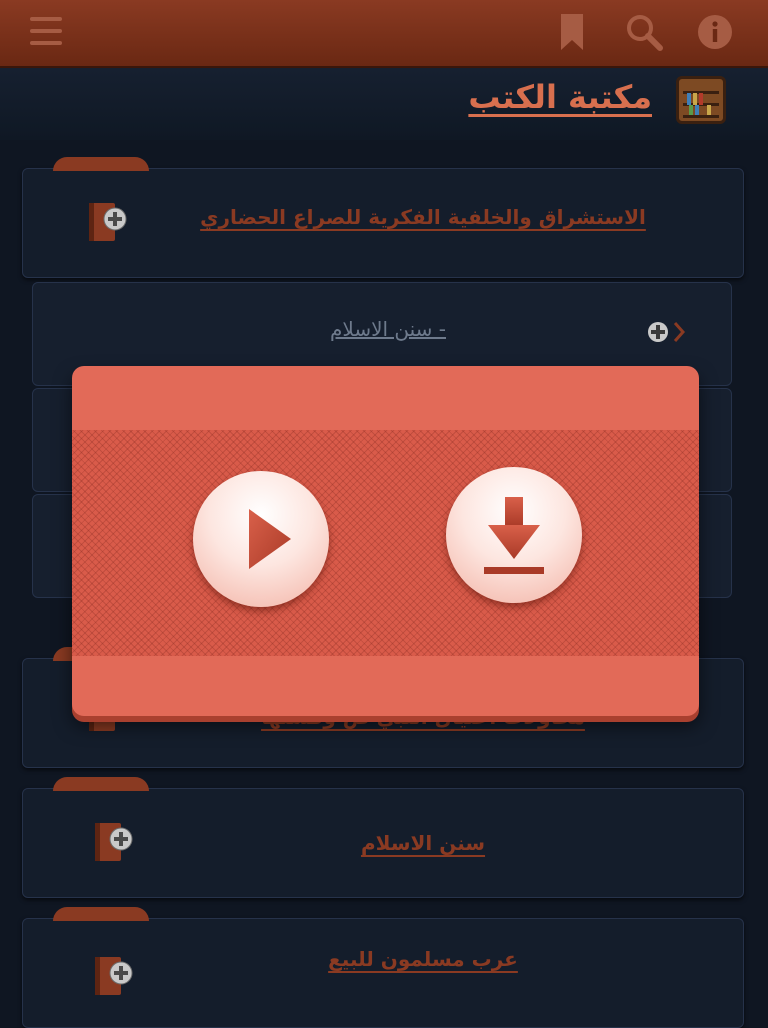 Image resolution: width=768 pixels, height=1028 pixels. I want to click on play-button, so click(261, 539).